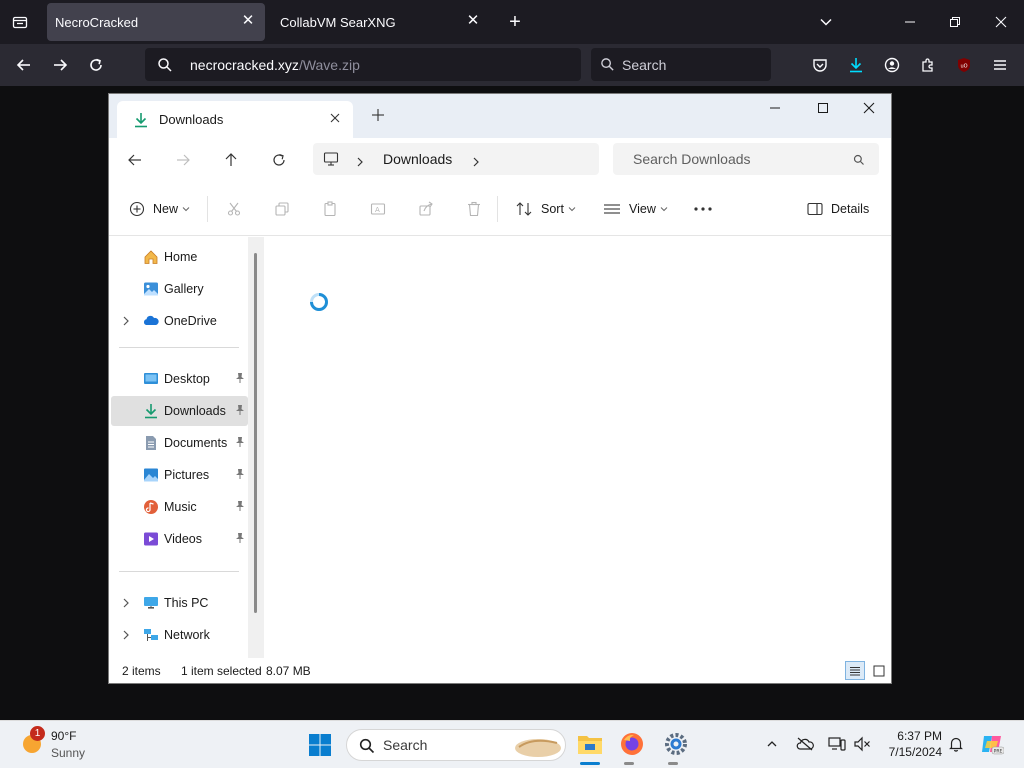  Describe the element at coordinates (913, 736) in the screenshot. I see `clock-time: 6:37 PM` at that location.